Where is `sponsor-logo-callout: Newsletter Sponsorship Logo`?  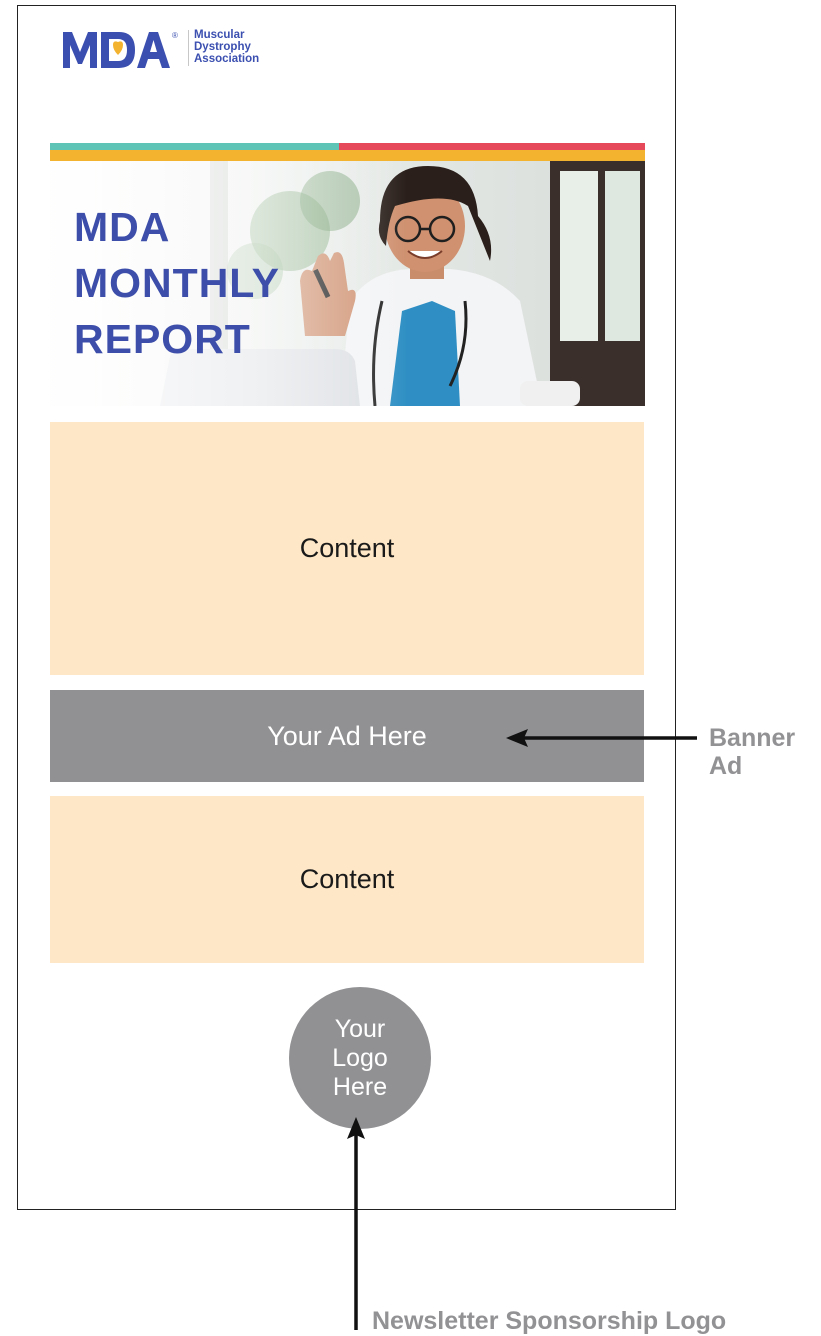
sponsor-logo-callout: Newsletter Sponsorship Logo is located at coordinates (549, 1321).